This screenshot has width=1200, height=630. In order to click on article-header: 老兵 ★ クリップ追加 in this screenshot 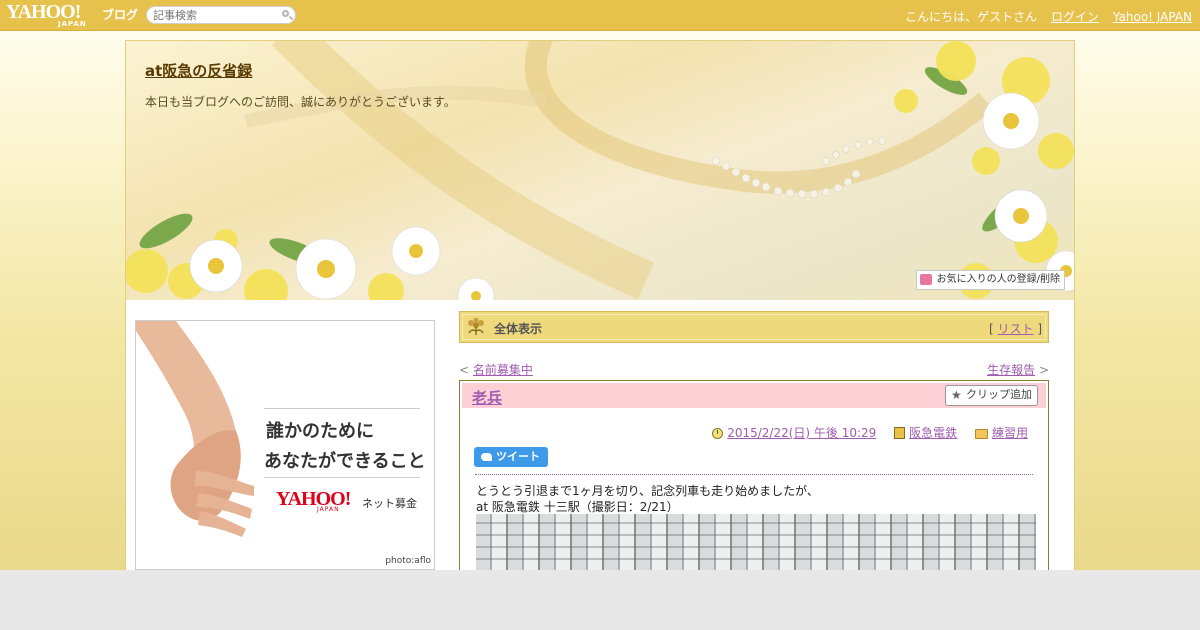, I will do `click(754, 395)`.